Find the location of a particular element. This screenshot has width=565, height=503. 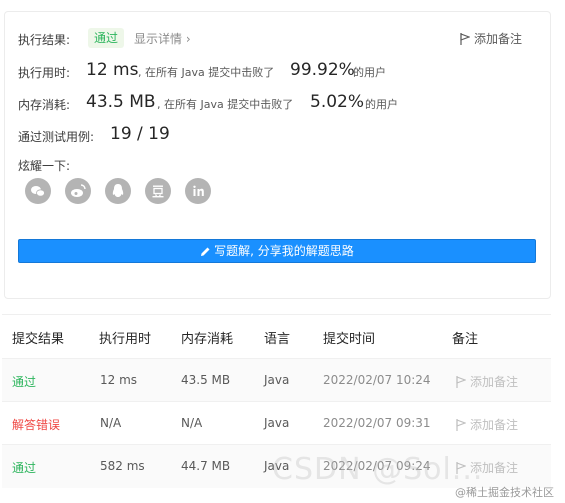

status-badge: 通过 is located at coordinates (106, 38).